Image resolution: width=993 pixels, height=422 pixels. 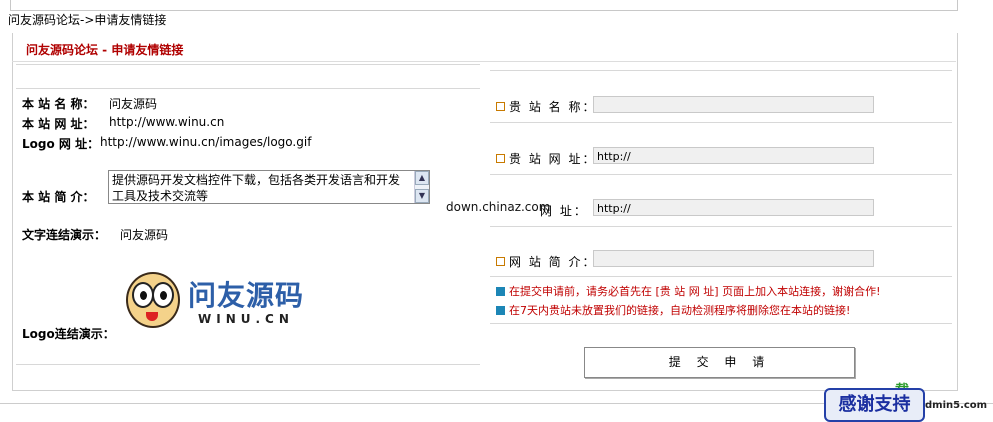 What do you see at coordinates (733, 155) in the screenshot?
I see `your-site-url-input: http://` at bounding box center [733, 155].